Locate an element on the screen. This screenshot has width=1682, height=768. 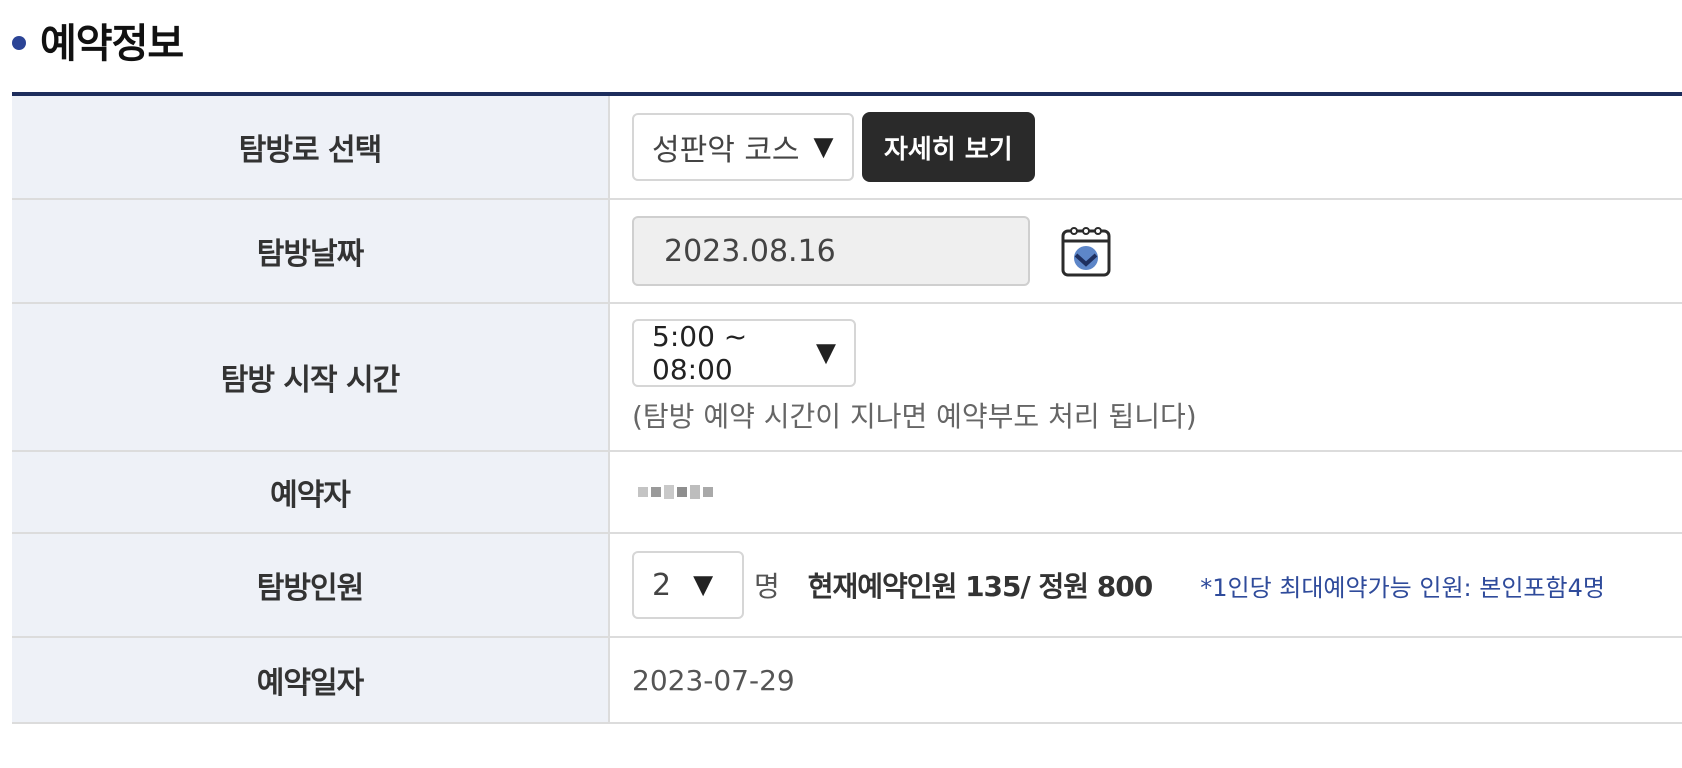
headcount-select-value: 2 is located at coordinates (662, 585).